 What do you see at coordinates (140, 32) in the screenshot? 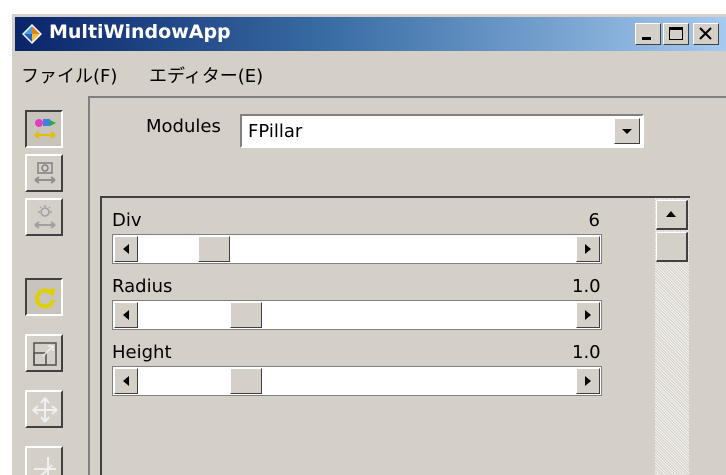
I see `window-title: MultiWindowApp` at bounding box center [140, 32].